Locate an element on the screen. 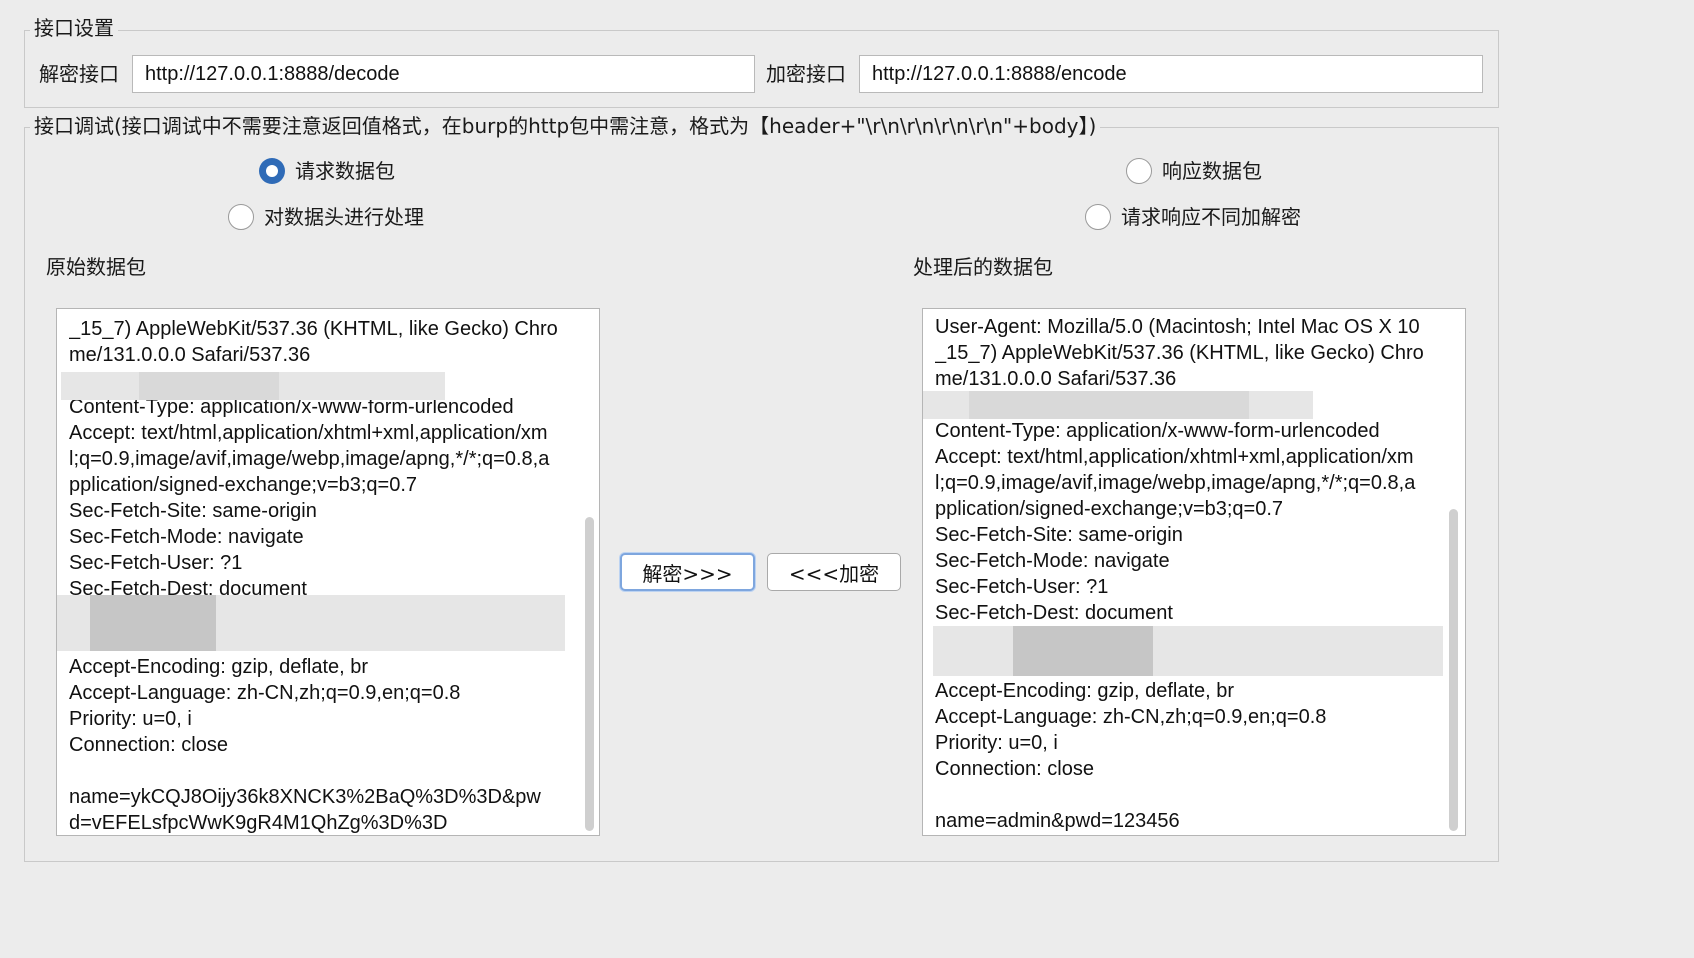  radio-request-packet: 请求数据包 is located at coordinates (327, 171).